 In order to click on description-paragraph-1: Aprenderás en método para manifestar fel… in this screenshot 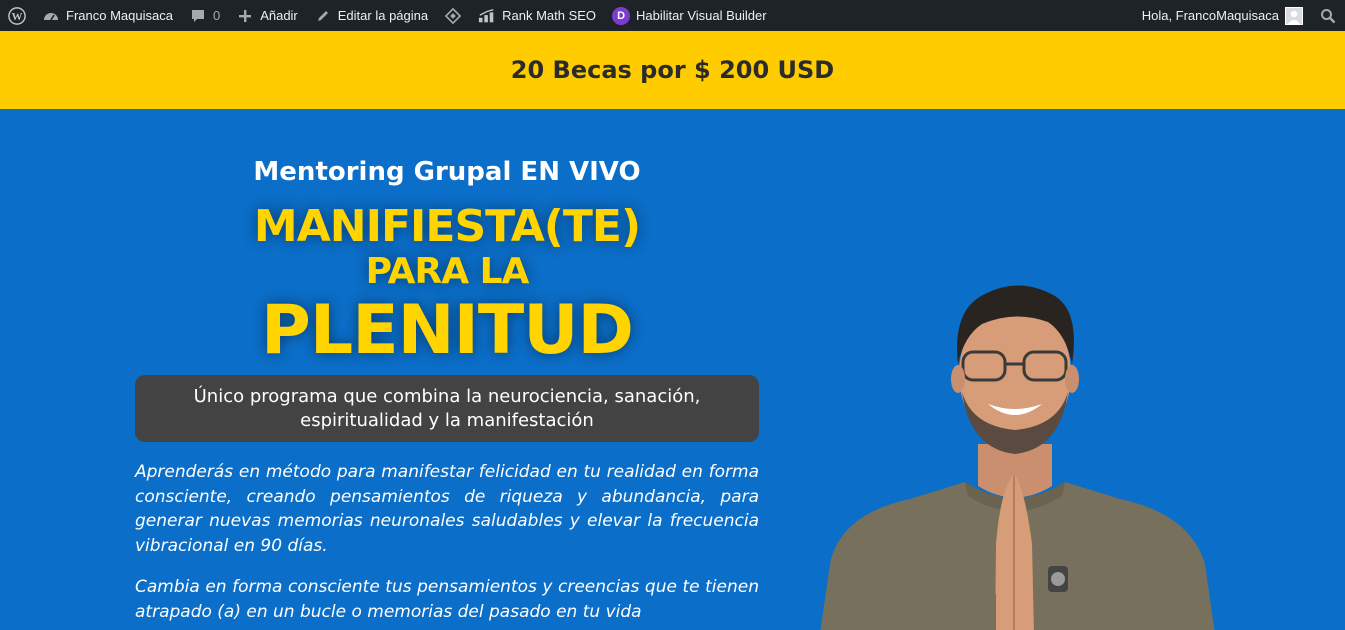, I will do `click(447, 509)`.